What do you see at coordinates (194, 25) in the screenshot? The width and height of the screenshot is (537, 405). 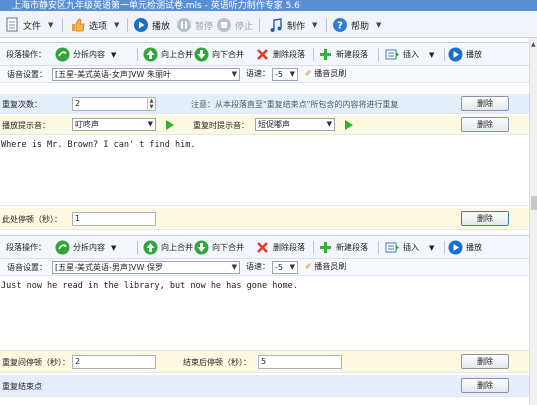 I see `pause-button: 暂停` at bounding box center [194, 25].